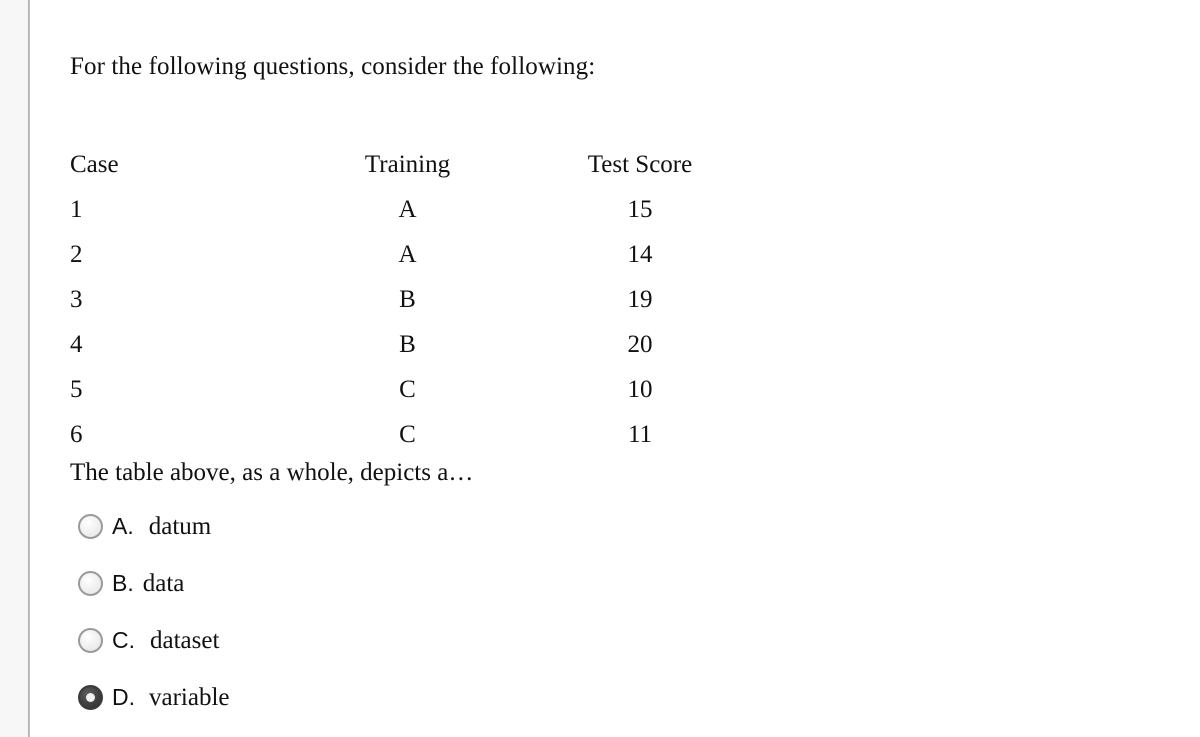  I want to click on radio-button-d-icon-selected, so click(90, 697).